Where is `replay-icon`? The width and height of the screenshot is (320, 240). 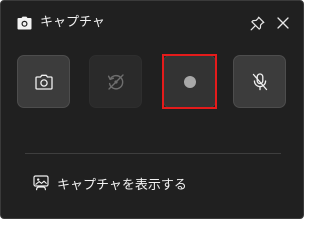 replay-icon is located at coordinates (115, 81).